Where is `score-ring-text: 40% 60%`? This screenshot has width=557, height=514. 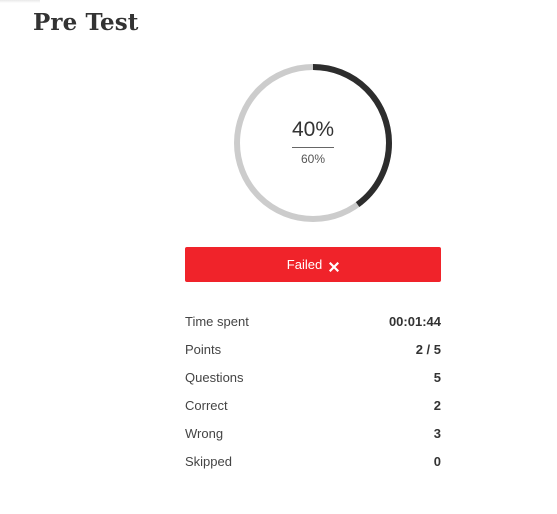 score-ring-text: 40% 60% is located at coordinates (313, 143).